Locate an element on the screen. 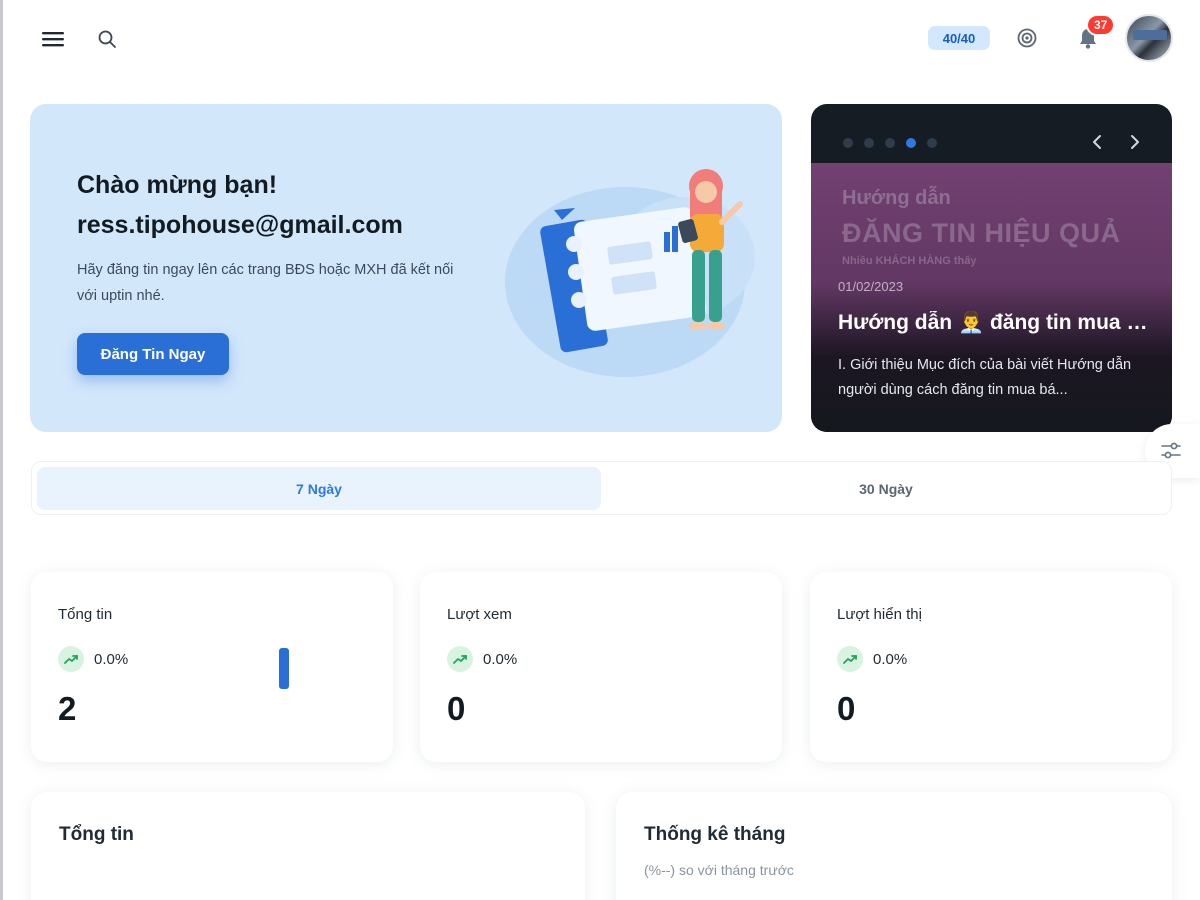  panel-title: Thống kê tháng is located at coordinates (715, 834).